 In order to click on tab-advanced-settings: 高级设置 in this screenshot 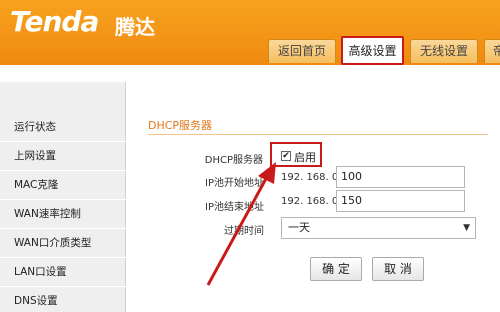, I will do `click(372, 50)`.